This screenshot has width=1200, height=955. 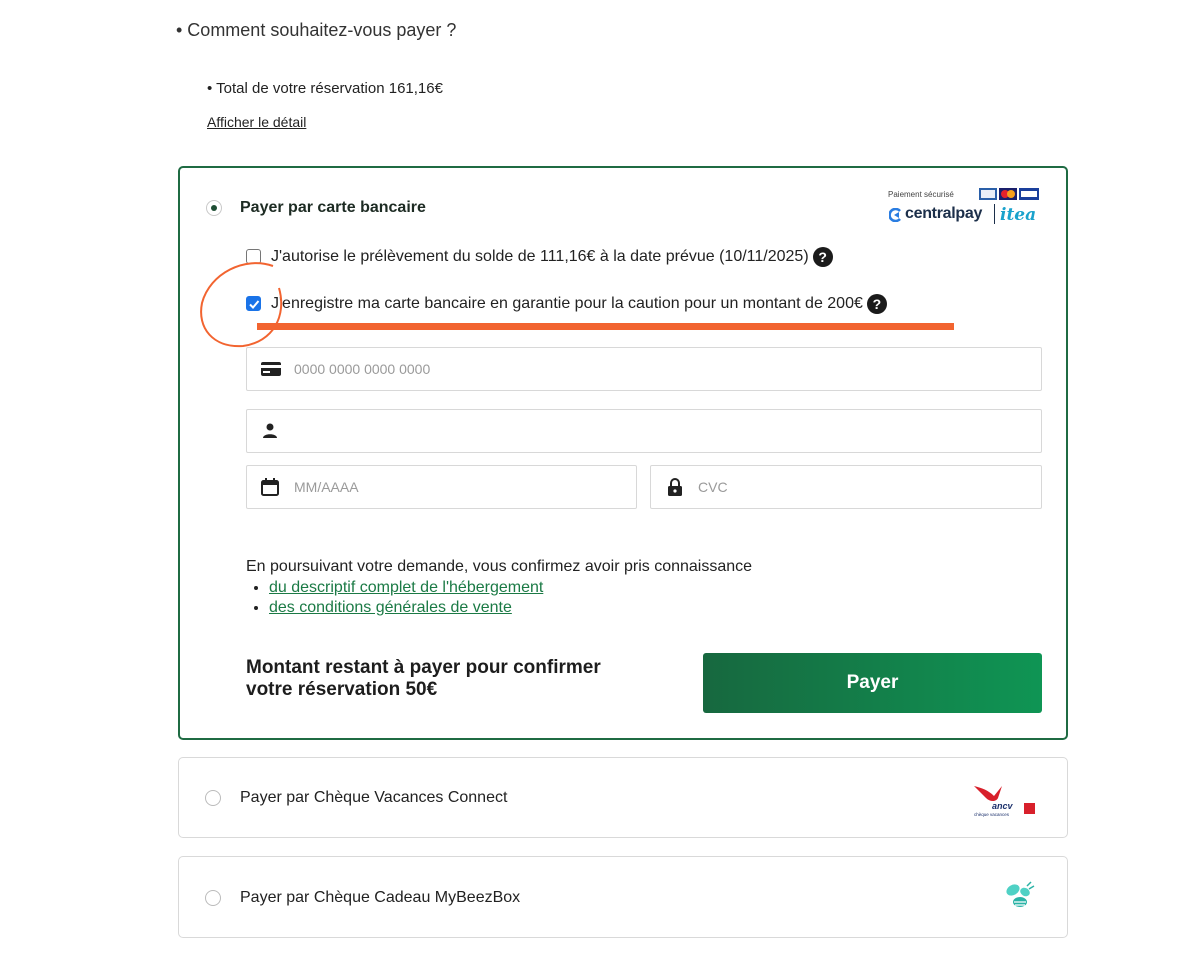 I want to click on cvc-field: CVC, so click(x=846, y=487).